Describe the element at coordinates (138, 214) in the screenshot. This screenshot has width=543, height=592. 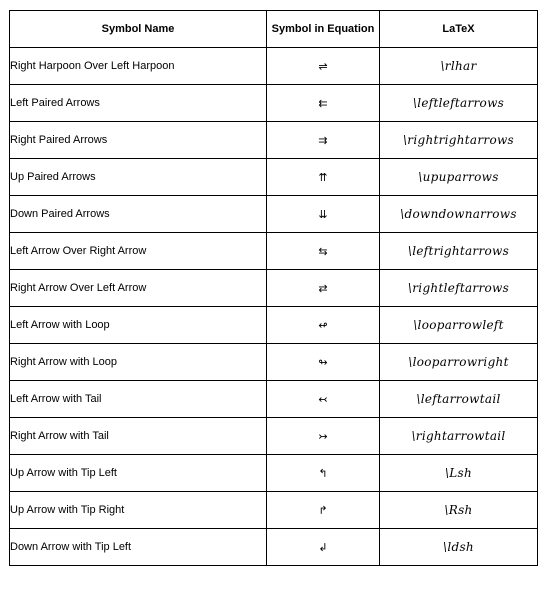
I see `symbol-name-cell: Down Paired Arrows` at that location.